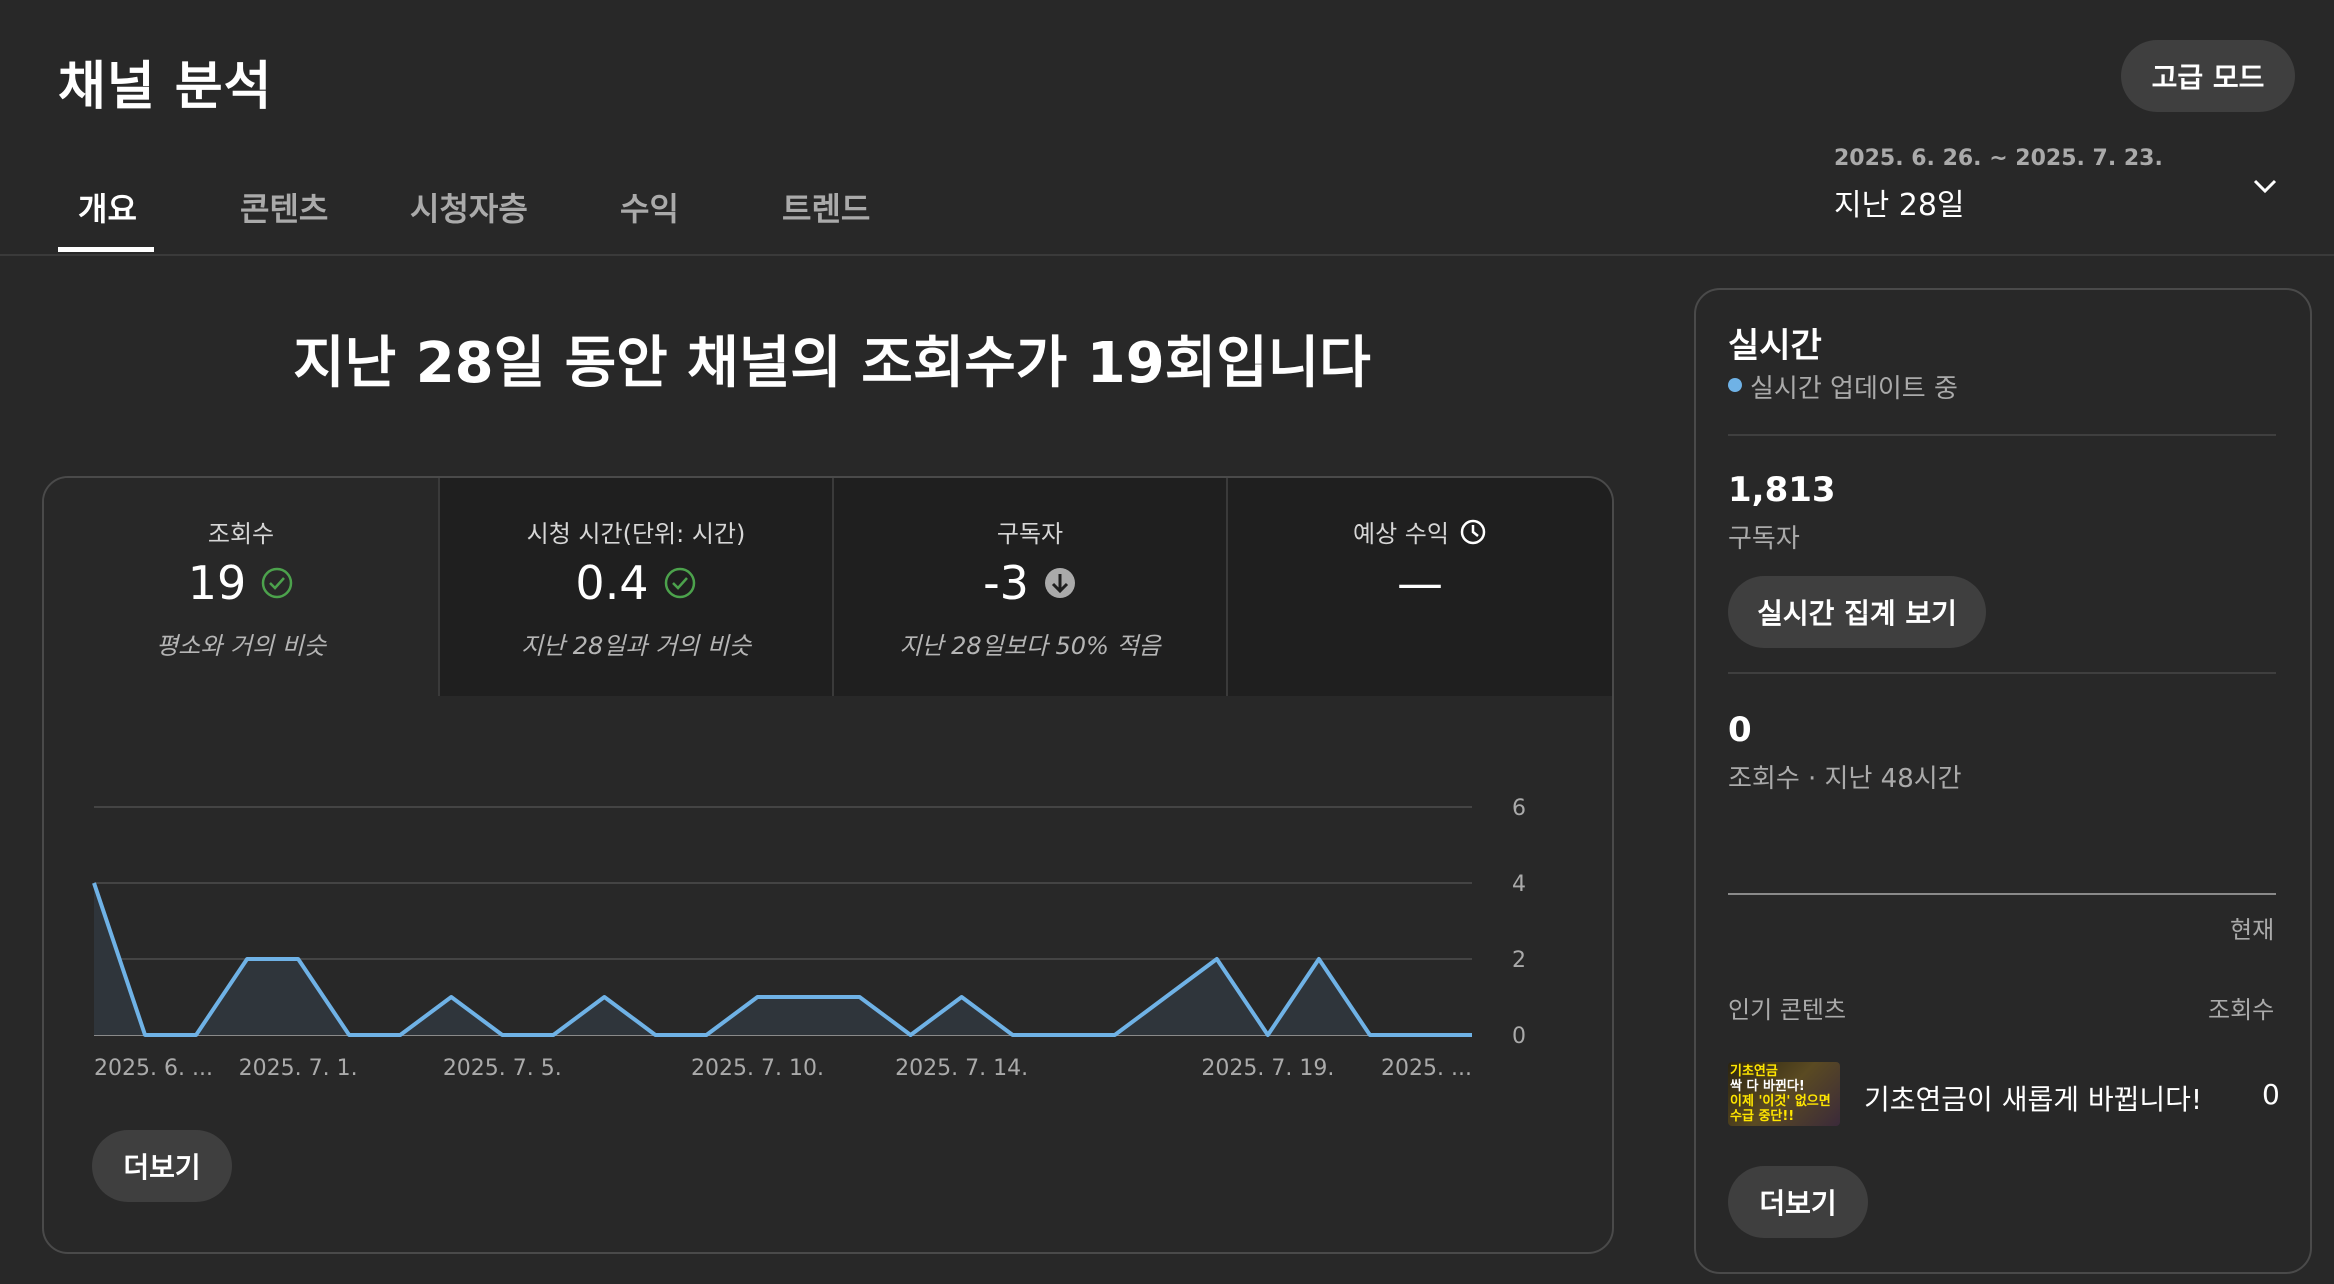  What do you see at coordinates (1167, 255) in the screenshot?
I see `header-divider` at bounding box center [1167, 255].